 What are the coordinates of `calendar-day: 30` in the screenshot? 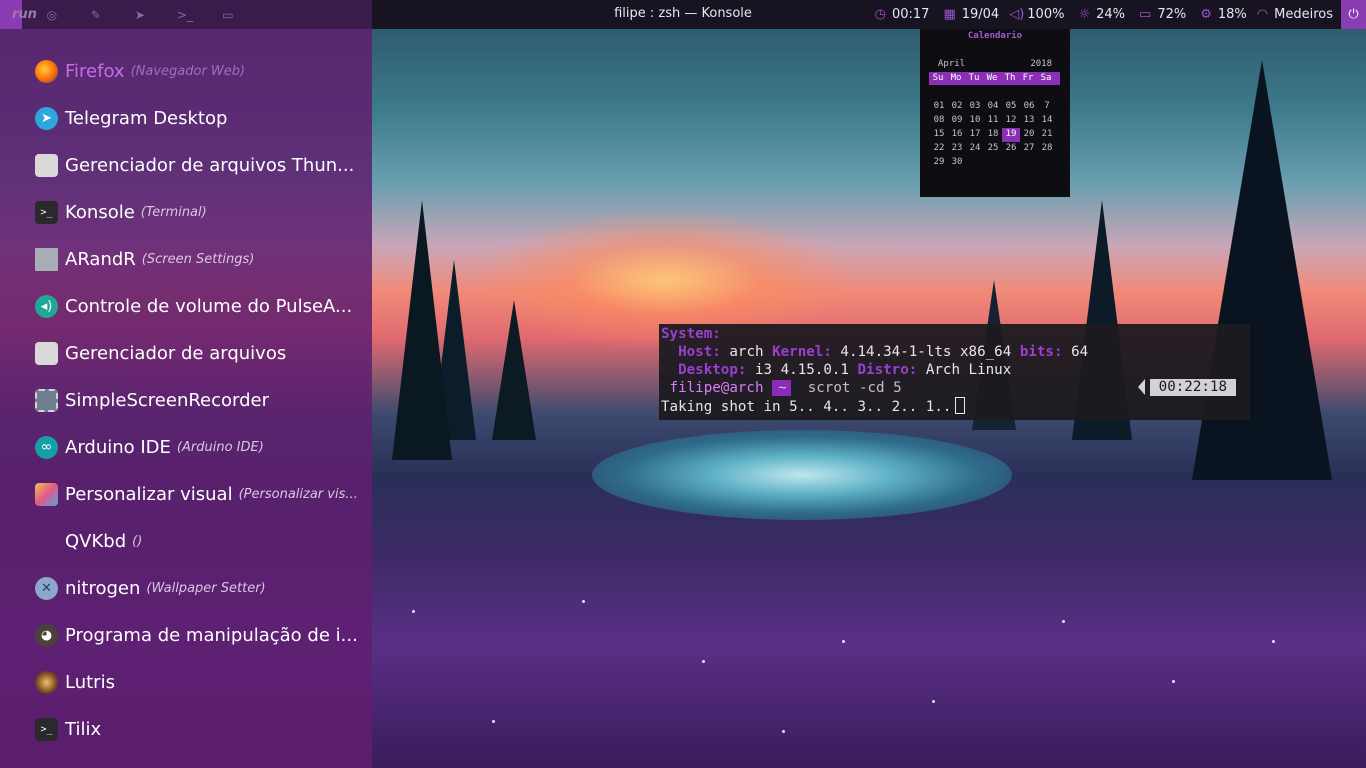 It's located at (957, 163).